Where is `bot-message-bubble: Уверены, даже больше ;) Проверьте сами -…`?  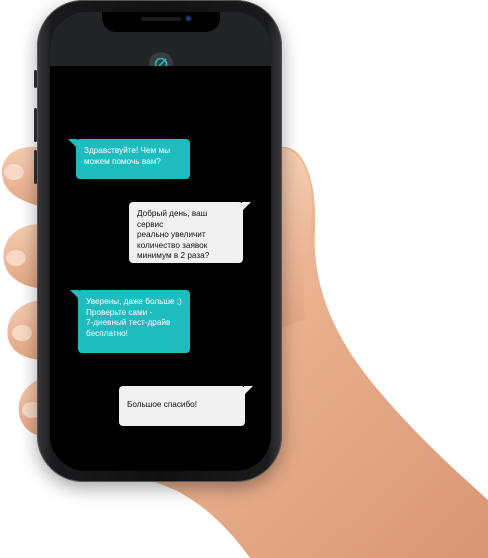
bot-message-bubble: Уверены, даже больше ;) Проверьте сами -… is located at coordinates (130, 321).